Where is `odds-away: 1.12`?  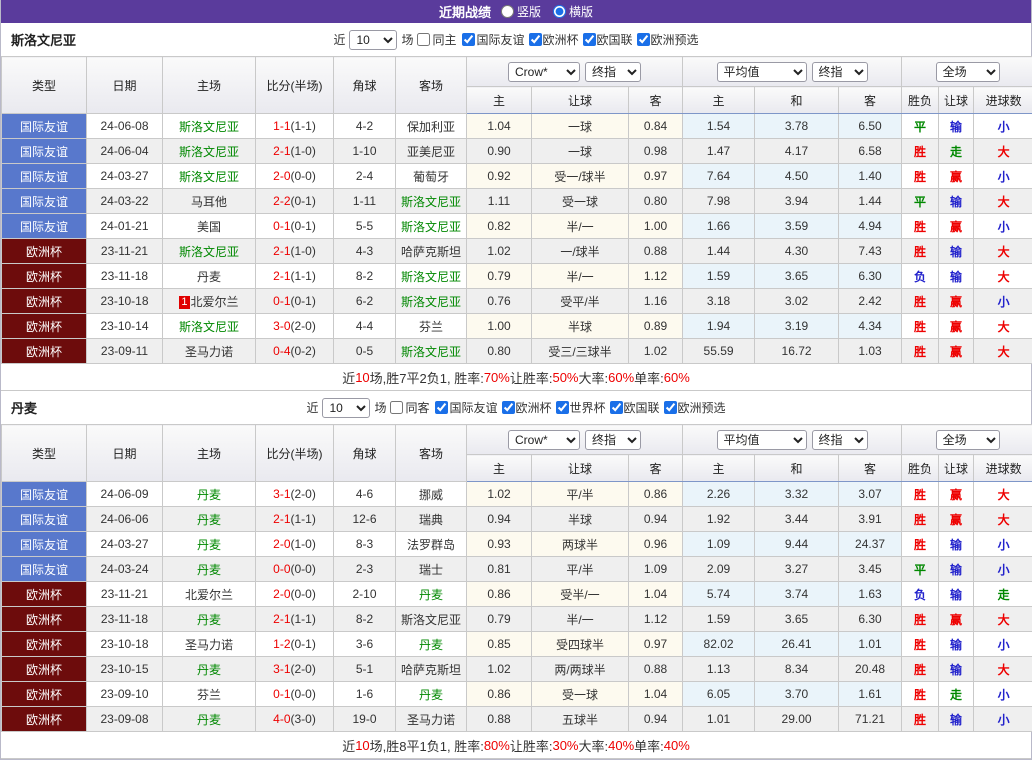 odds-away: 1.12 is located at coordinates (656, 276).